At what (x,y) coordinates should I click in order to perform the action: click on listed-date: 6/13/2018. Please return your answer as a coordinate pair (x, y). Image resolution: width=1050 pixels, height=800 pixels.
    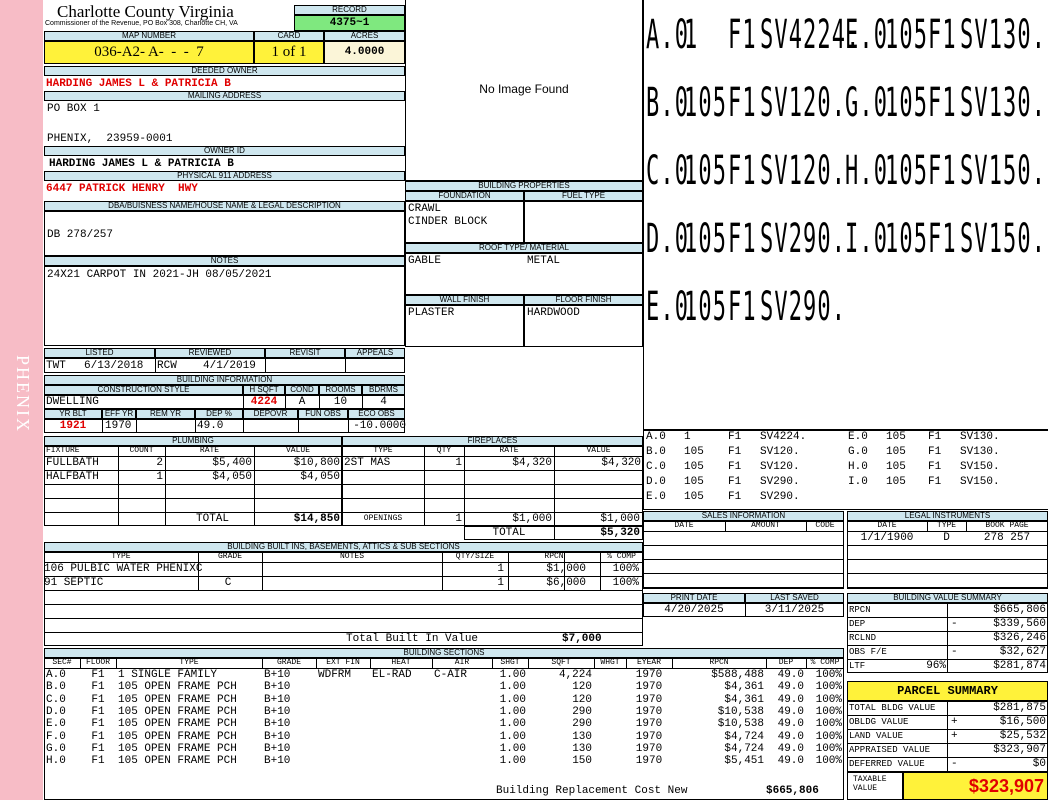
    Looking at the image, I should click on (114, 366).